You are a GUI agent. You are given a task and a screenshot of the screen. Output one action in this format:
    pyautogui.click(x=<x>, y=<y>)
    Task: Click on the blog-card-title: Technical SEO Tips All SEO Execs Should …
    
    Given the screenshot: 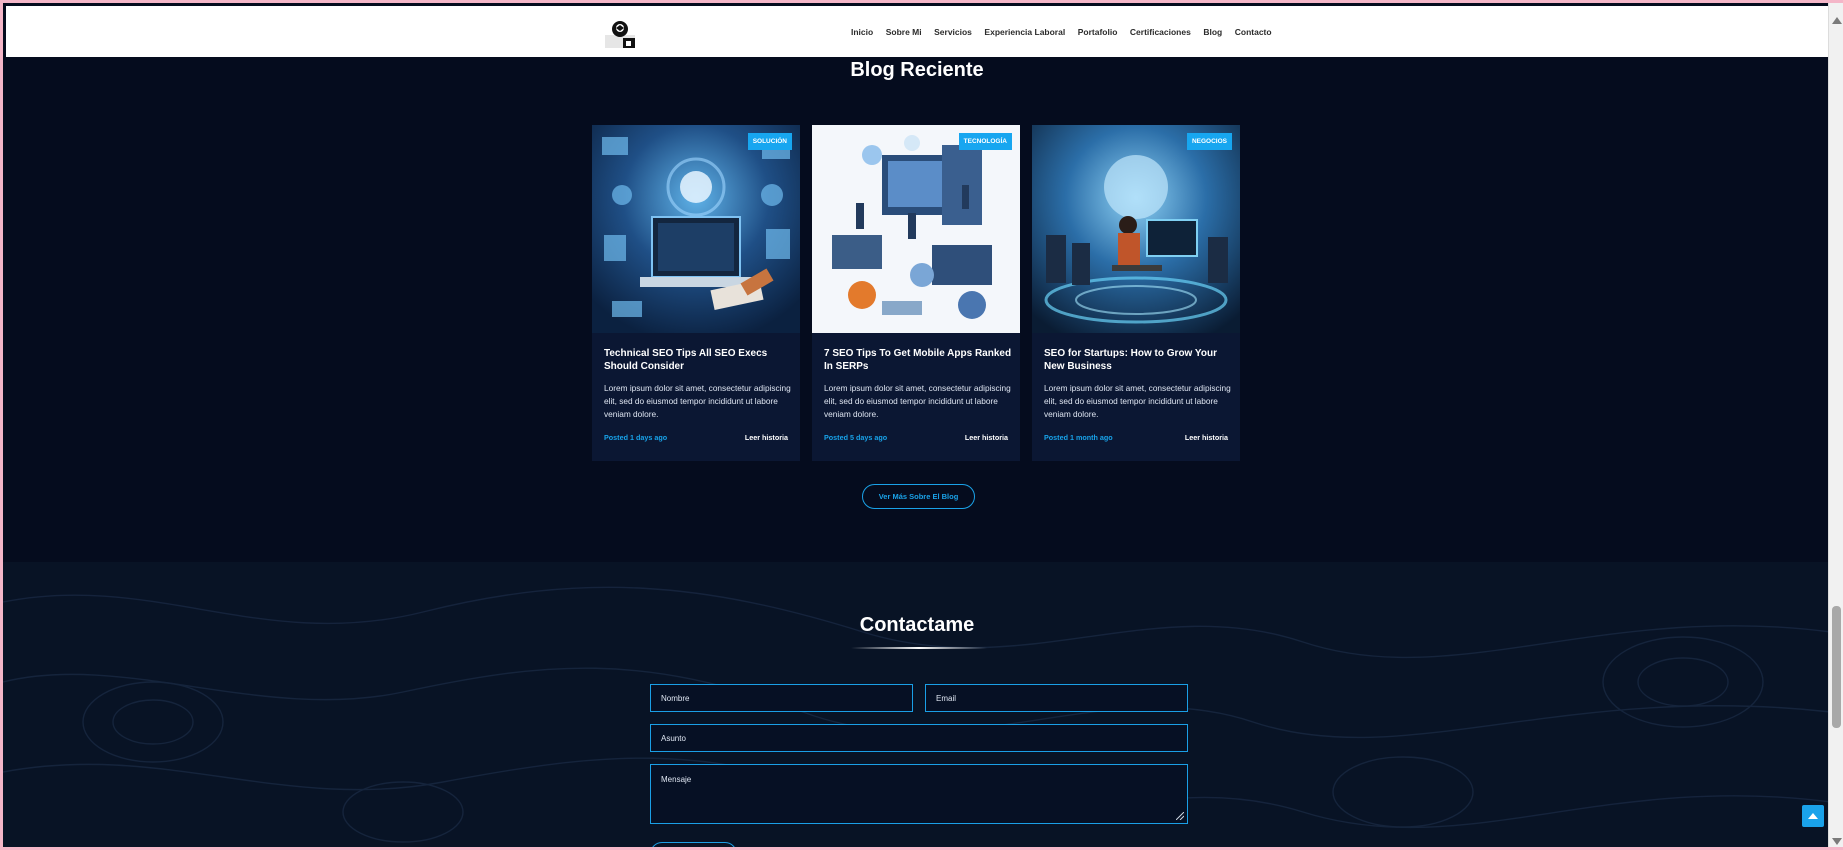 What is the action you would take?
    pyautogui.click(x=699, y=360)
    